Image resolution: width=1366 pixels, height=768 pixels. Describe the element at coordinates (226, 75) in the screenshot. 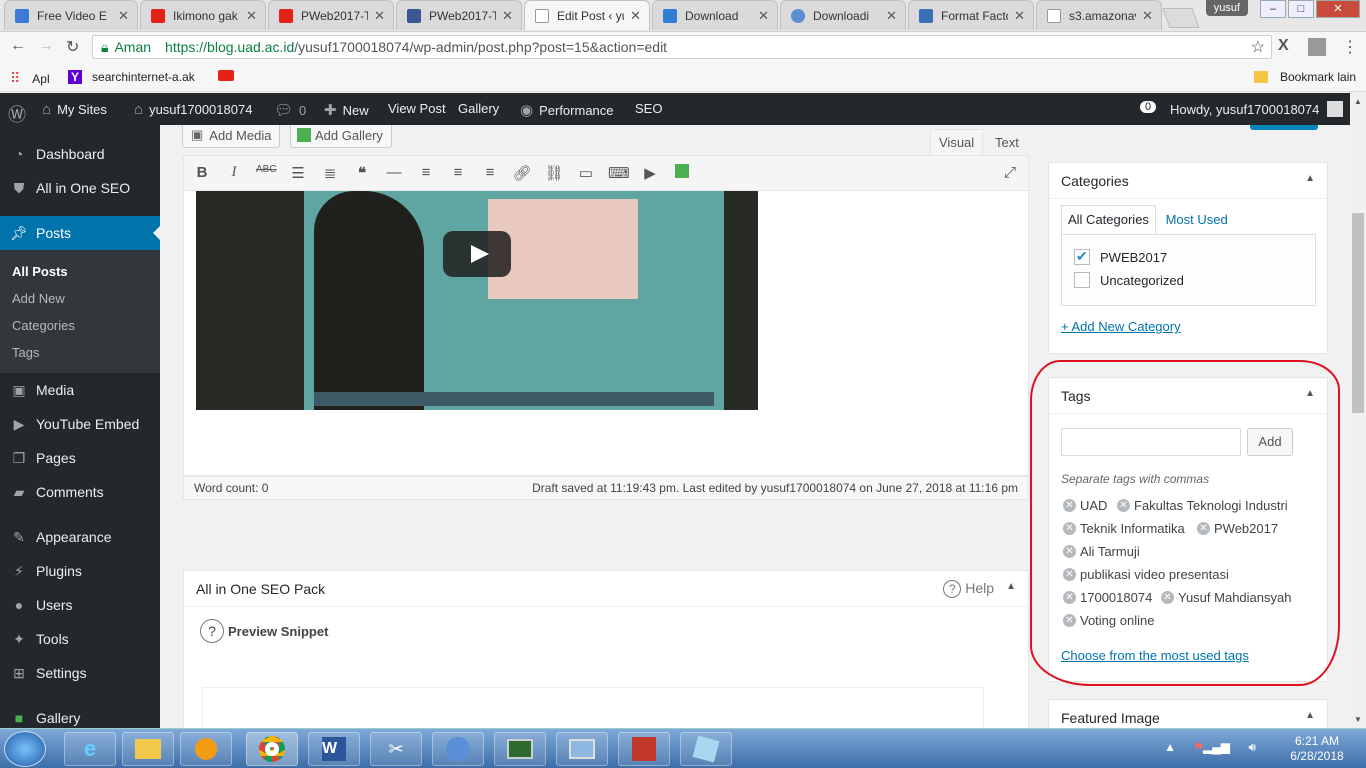

I see `youtube-bookmark` at that location.